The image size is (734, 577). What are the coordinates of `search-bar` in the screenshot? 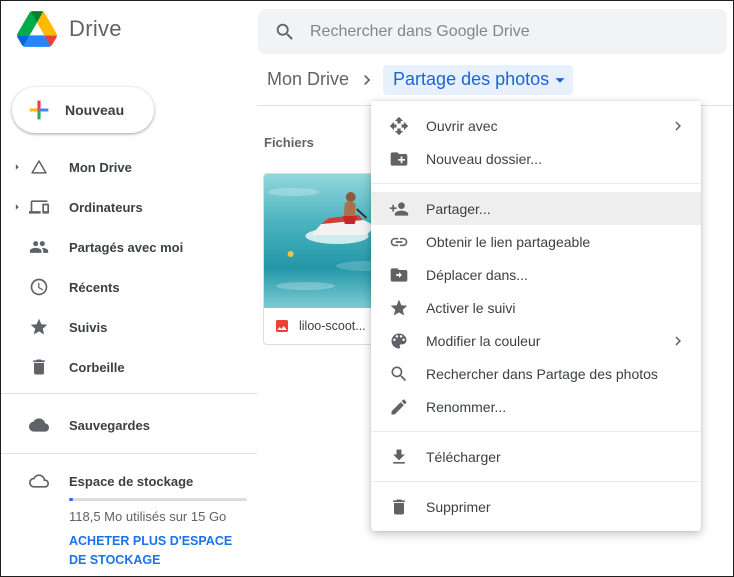 It's located at (492, 31).